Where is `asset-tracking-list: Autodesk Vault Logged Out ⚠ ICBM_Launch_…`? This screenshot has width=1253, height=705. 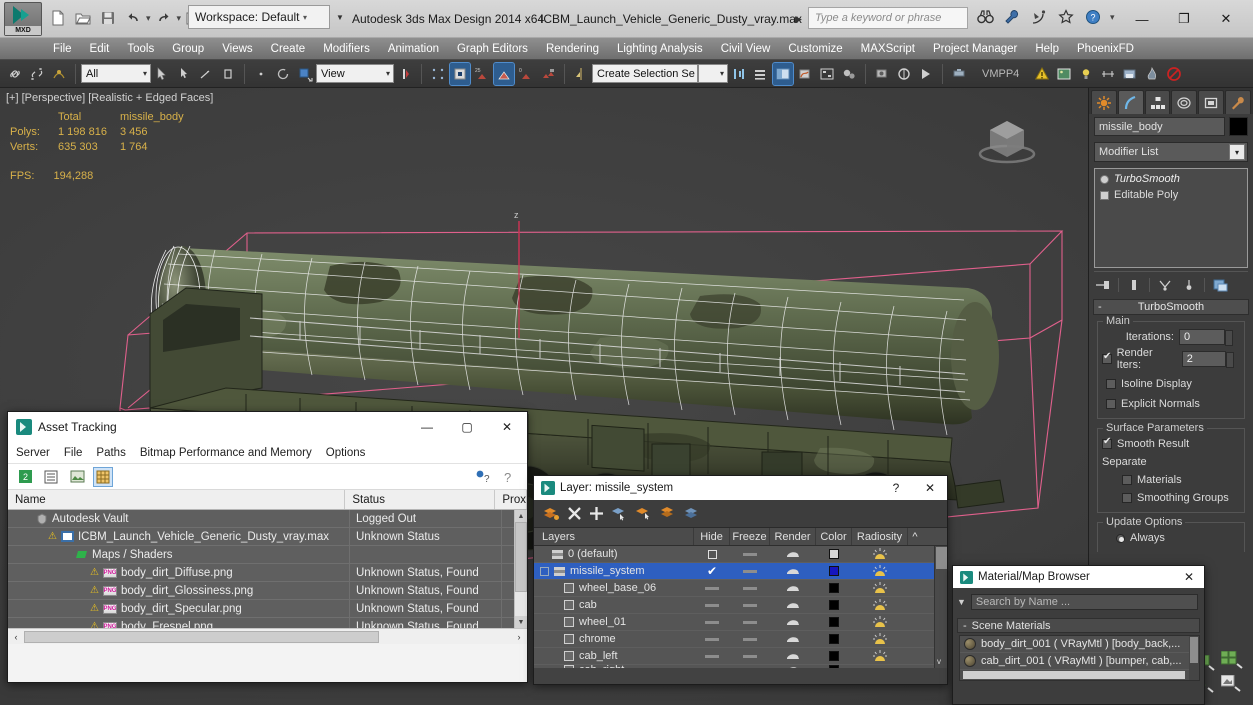
asset-tracking-list: Autodesk Vault Logged Out ⚠ ICBM_Launch_… is located at coordinates (267, 569).